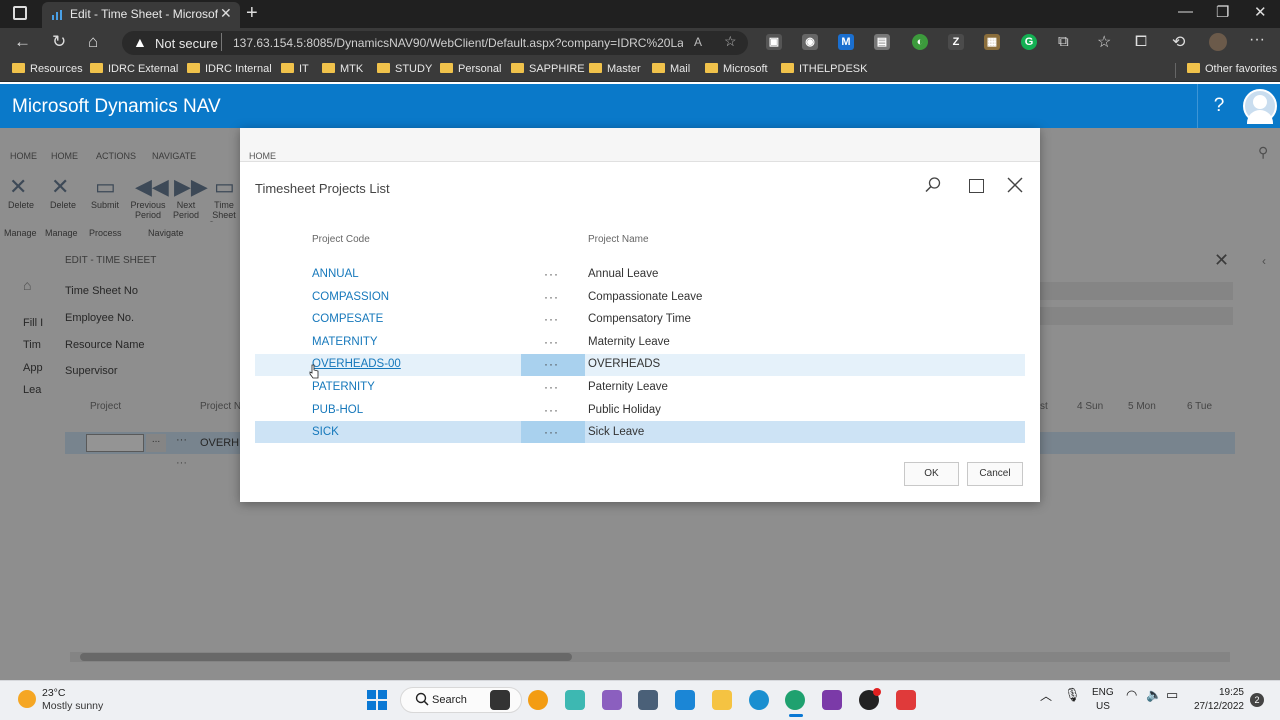  I want to click on clock-time: 19:25, so click(1218, 692).